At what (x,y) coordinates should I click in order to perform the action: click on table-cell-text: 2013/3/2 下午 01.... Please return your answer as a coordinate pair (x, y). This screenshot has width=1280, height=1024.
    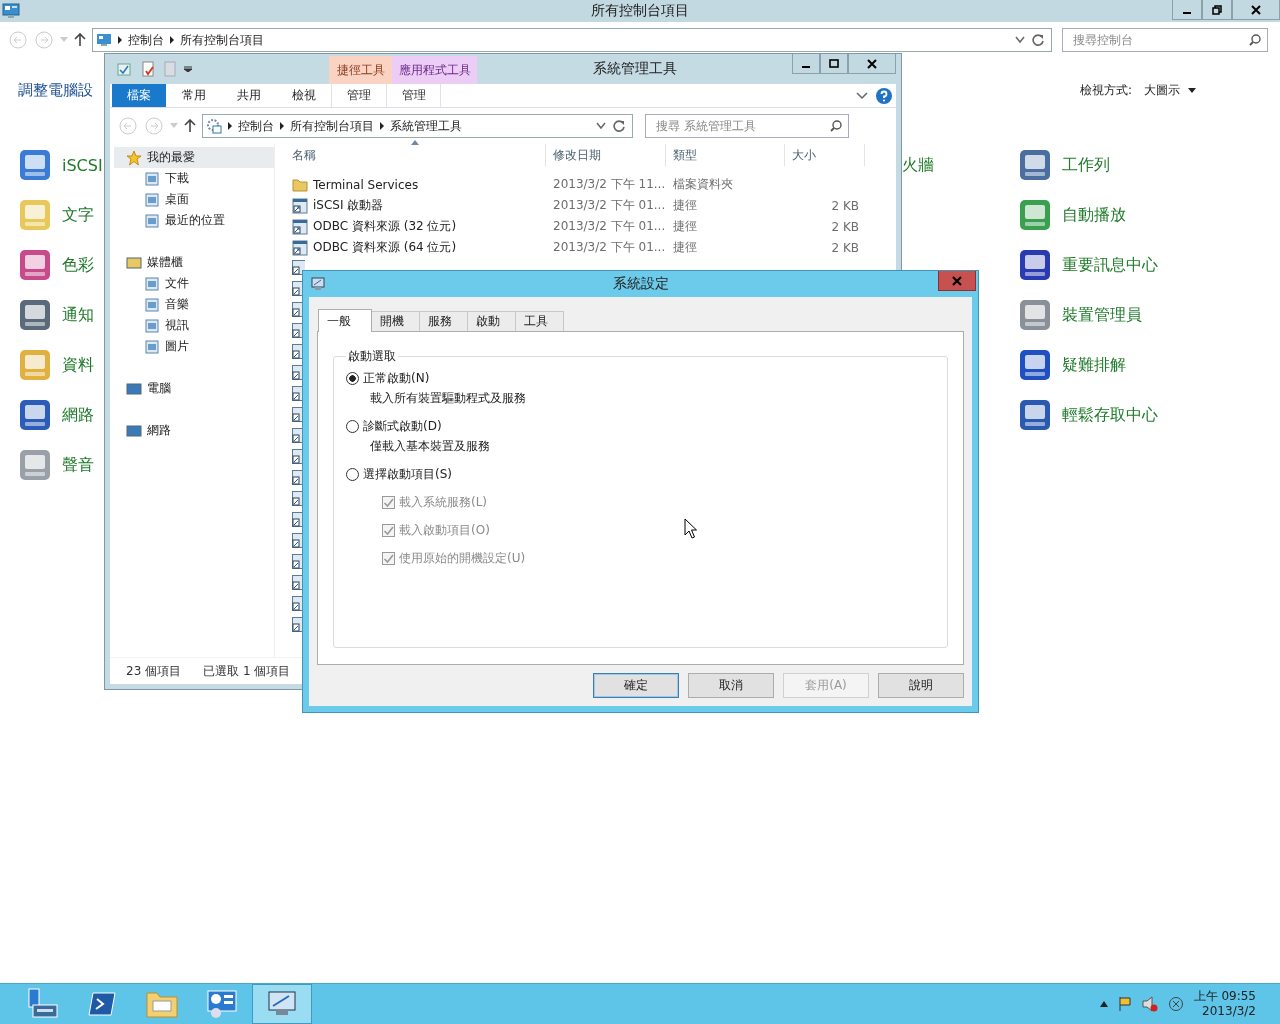
    Looking at the image, I should click on (609, 205).